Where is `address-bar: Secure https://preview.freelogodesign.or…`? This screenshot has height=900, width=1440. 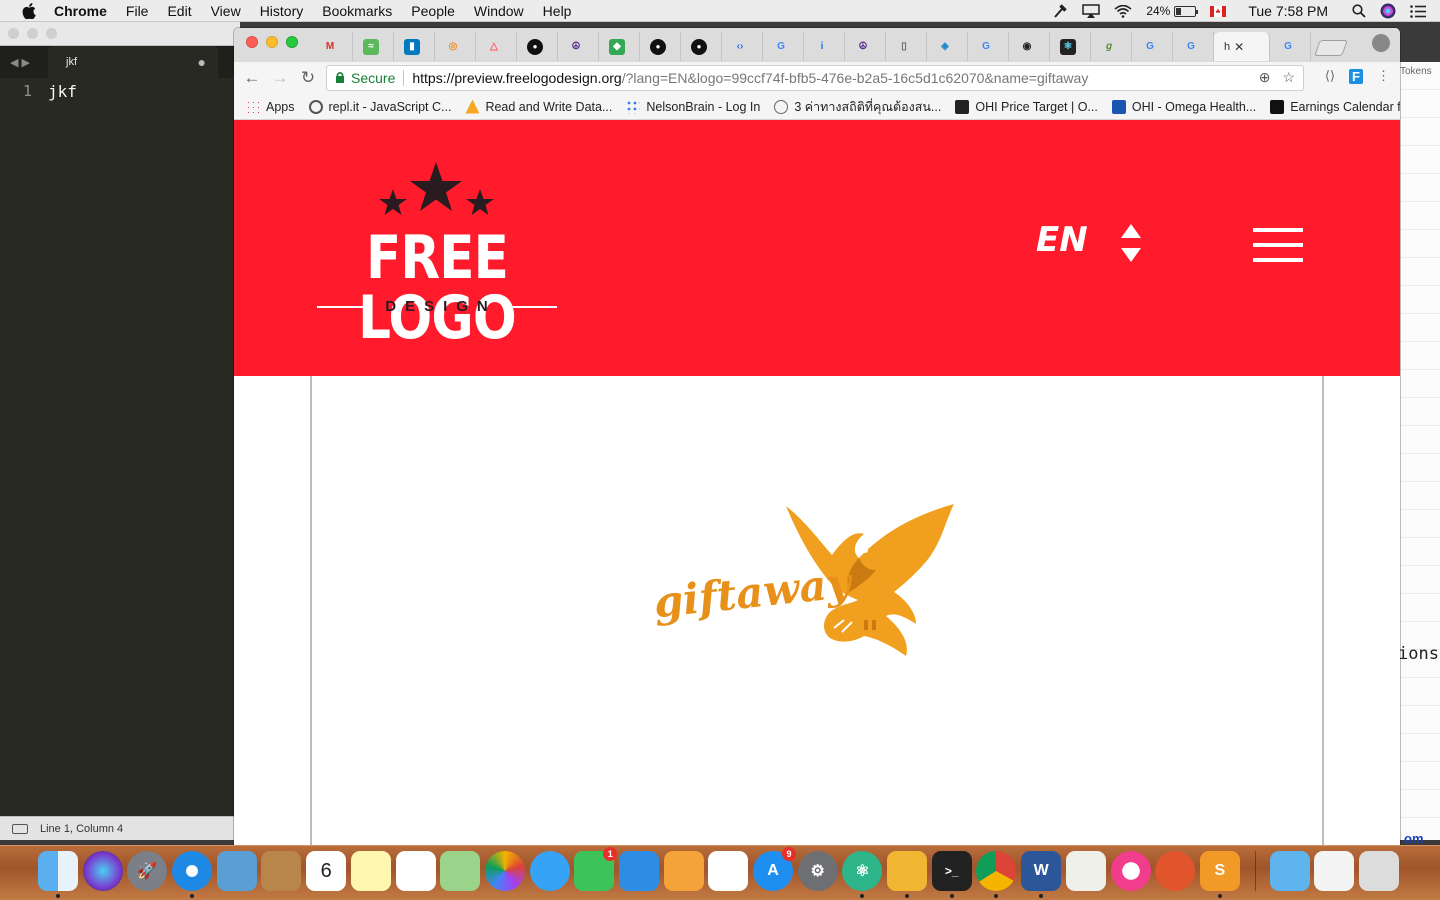 address-bar: Secure https://preview.freelogodesign.or… is located at coordinates (815, 78).